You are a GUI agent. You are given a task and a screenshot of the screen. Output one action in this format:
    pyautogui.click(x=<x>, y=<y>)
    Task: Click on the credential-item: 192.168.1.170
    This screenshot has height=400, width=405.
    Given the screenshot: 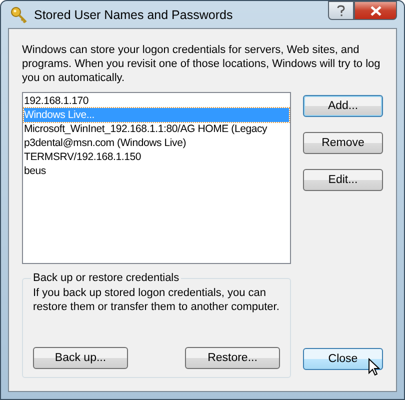 What is the action you would take?
    pyautogui.click(x=156, y=101)
    